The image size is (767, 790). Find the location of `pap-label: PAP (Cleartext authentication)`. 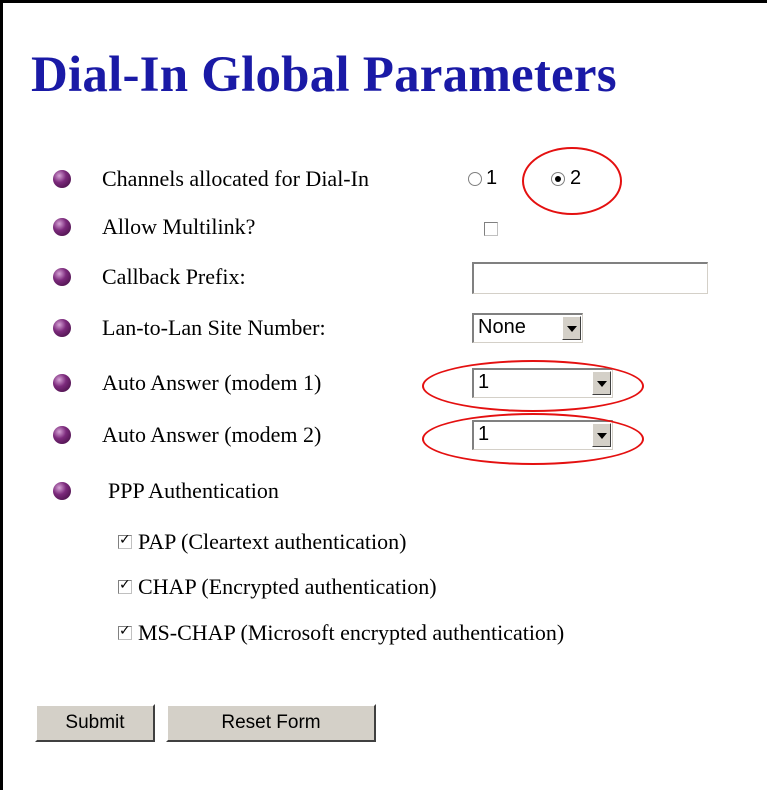

pap-label: PAP (Cleartext authentication) is located at coordinates (272, 541).